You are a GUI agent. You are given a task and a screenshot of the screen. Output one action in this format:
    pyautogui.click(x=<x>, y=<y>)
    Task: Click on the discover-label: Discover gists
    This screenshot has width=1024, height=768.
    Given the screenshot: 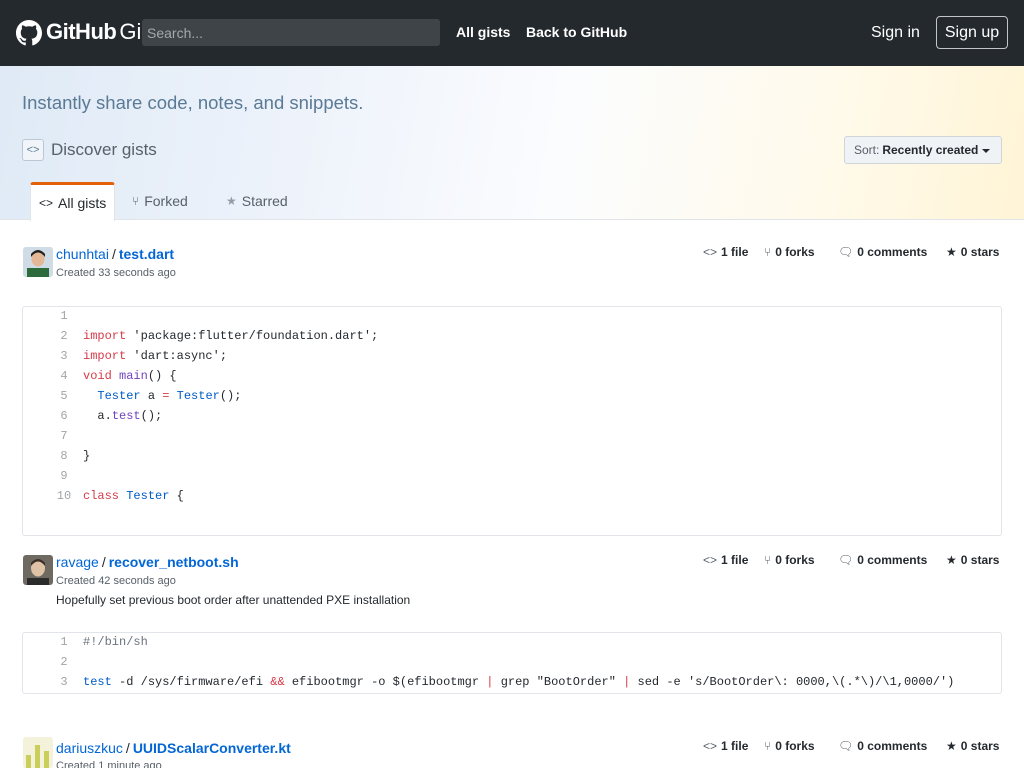 What is the action you would take?
    pyautogui.click(x=104, y=149)
    